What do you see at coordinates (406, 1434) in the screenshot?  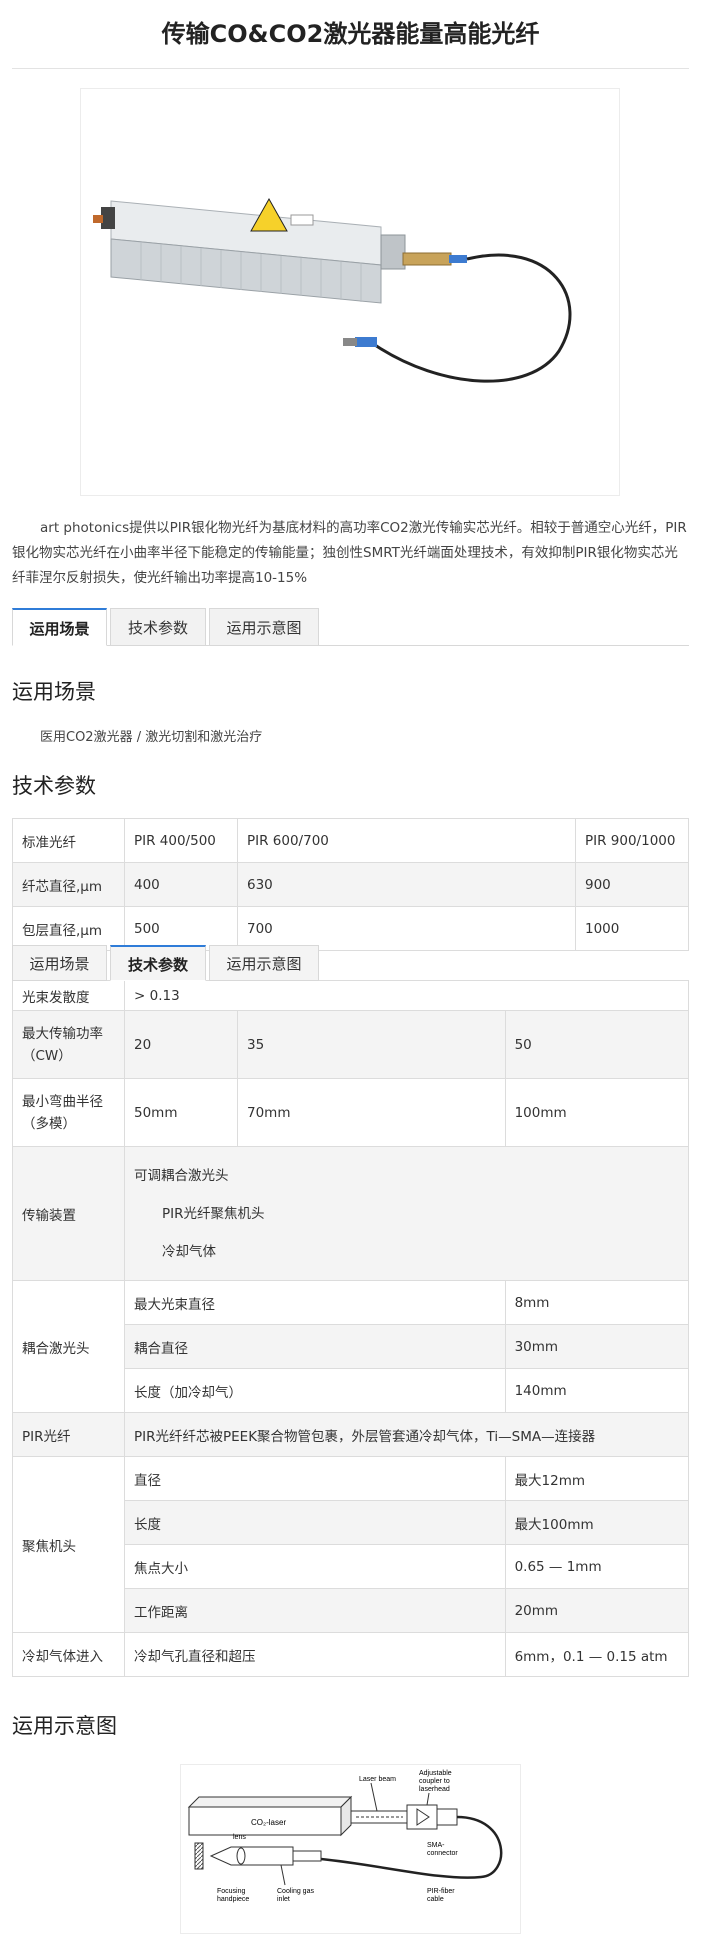 I see `cell: PIR光纤纤芯被PEEK聚合物管包裹，外层管套通冷却气体，Ti—SMA—连接器` at bounding box center [406, 1434].